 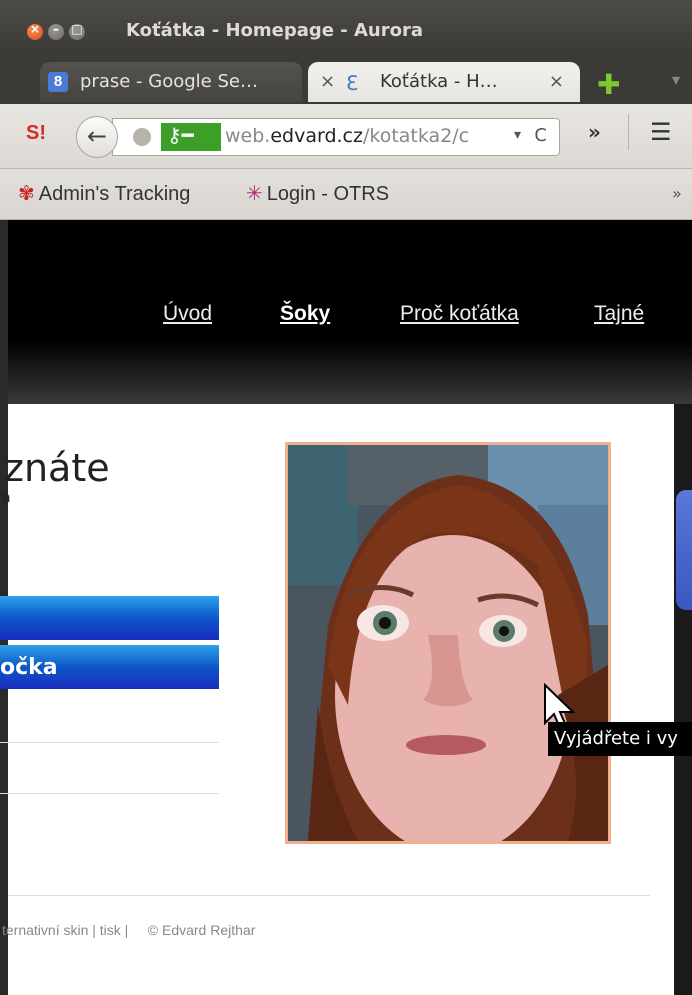 I want to click on minimize-icon: –, so click(x=56, y=29).